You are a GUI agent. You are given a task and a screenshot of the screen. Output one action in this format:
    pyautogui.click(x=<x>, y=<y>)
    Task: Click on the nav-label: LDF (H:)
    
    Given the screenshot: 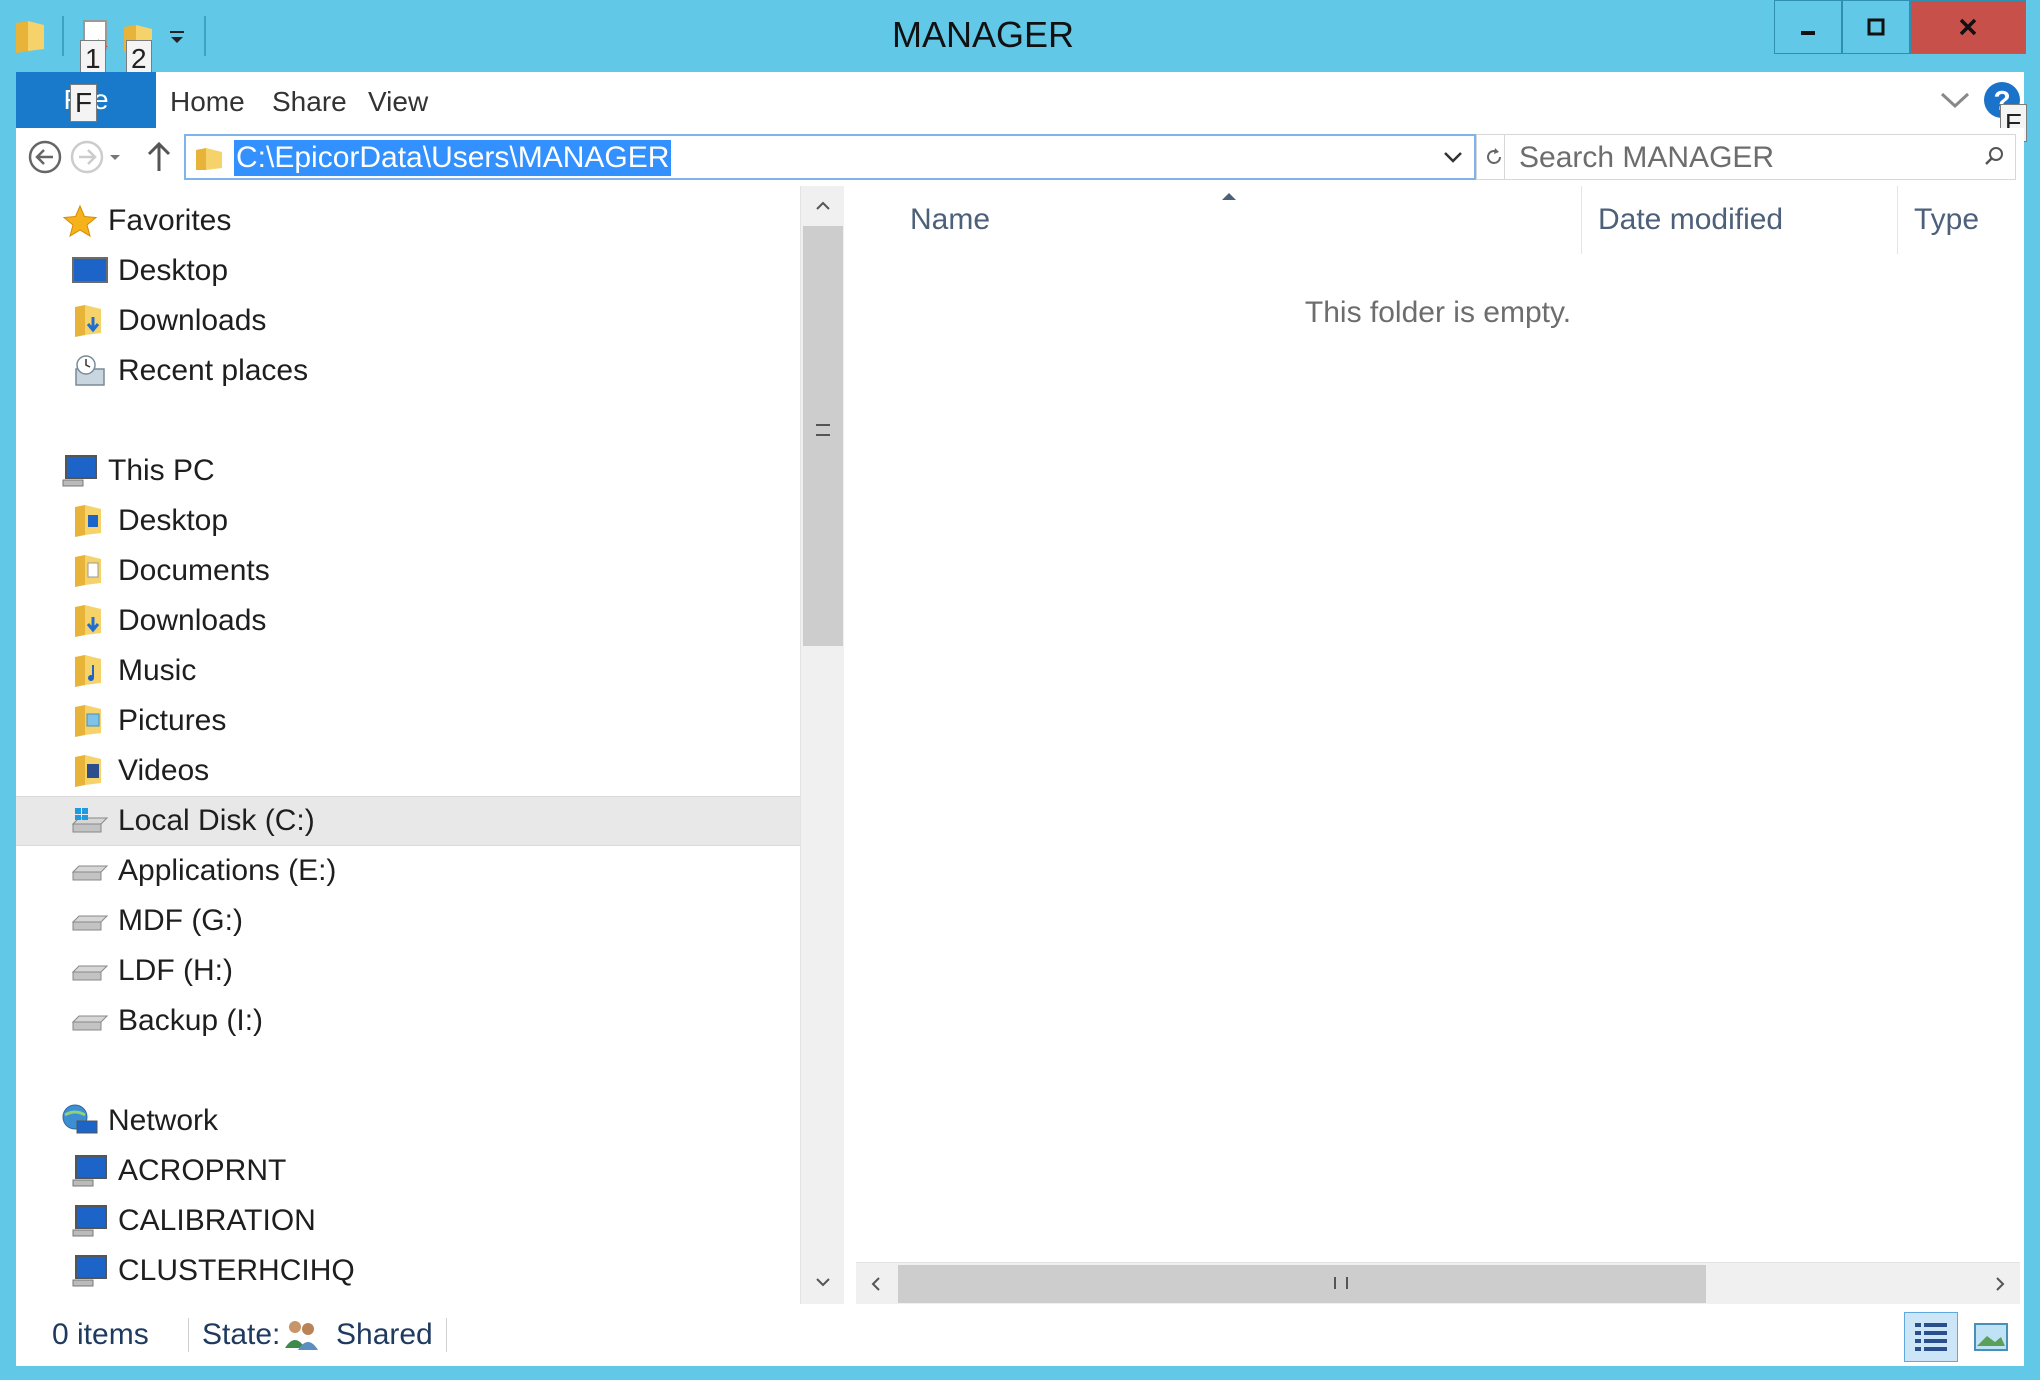 What is the action you would take?
    pyautogui.click(x=175, y=970)
    